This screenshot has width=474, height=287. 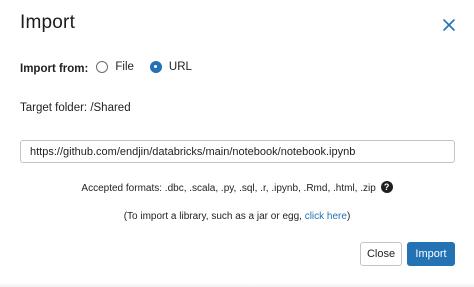 I want to click on library-note-suffix: ), so click(x=348, y=216).